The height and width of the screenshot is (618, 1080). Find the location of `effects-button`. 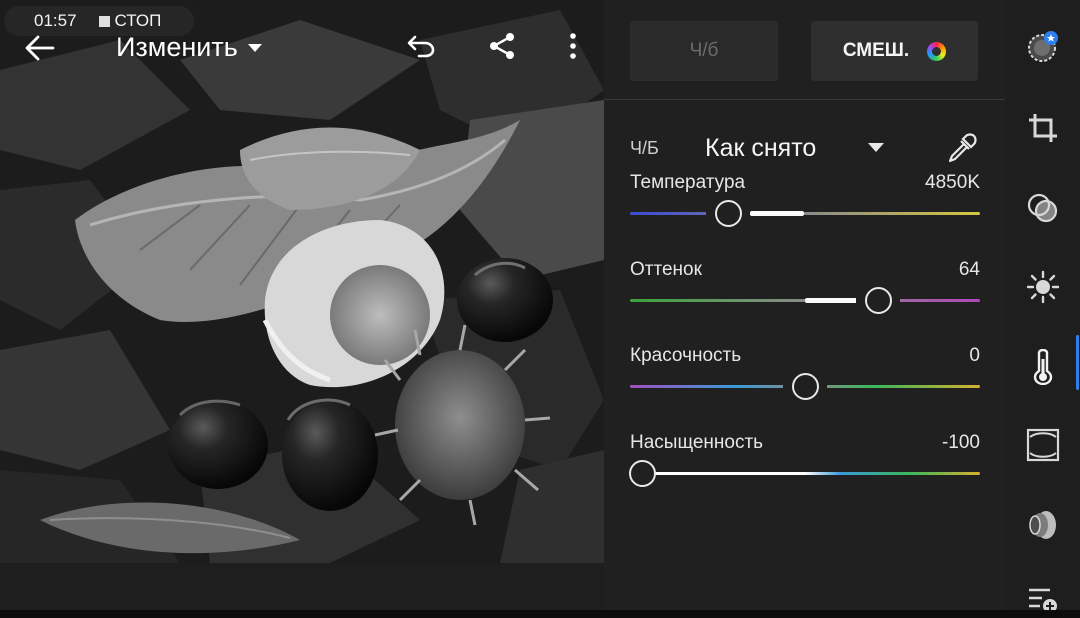

effects-button is located at coordinates (1043, 445).